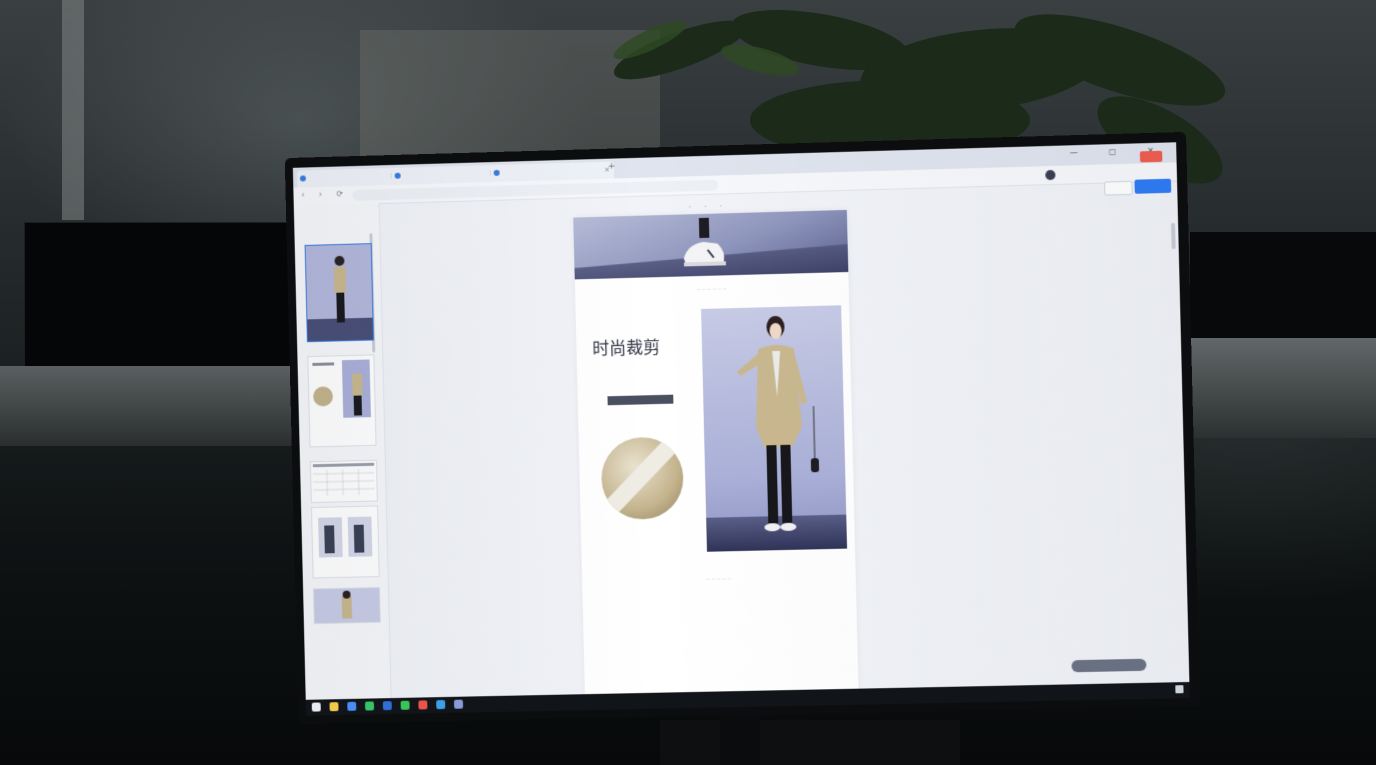 This screenshot has height=765, width=1376. I want to click on app-logo: • • •, so click(709, 206).